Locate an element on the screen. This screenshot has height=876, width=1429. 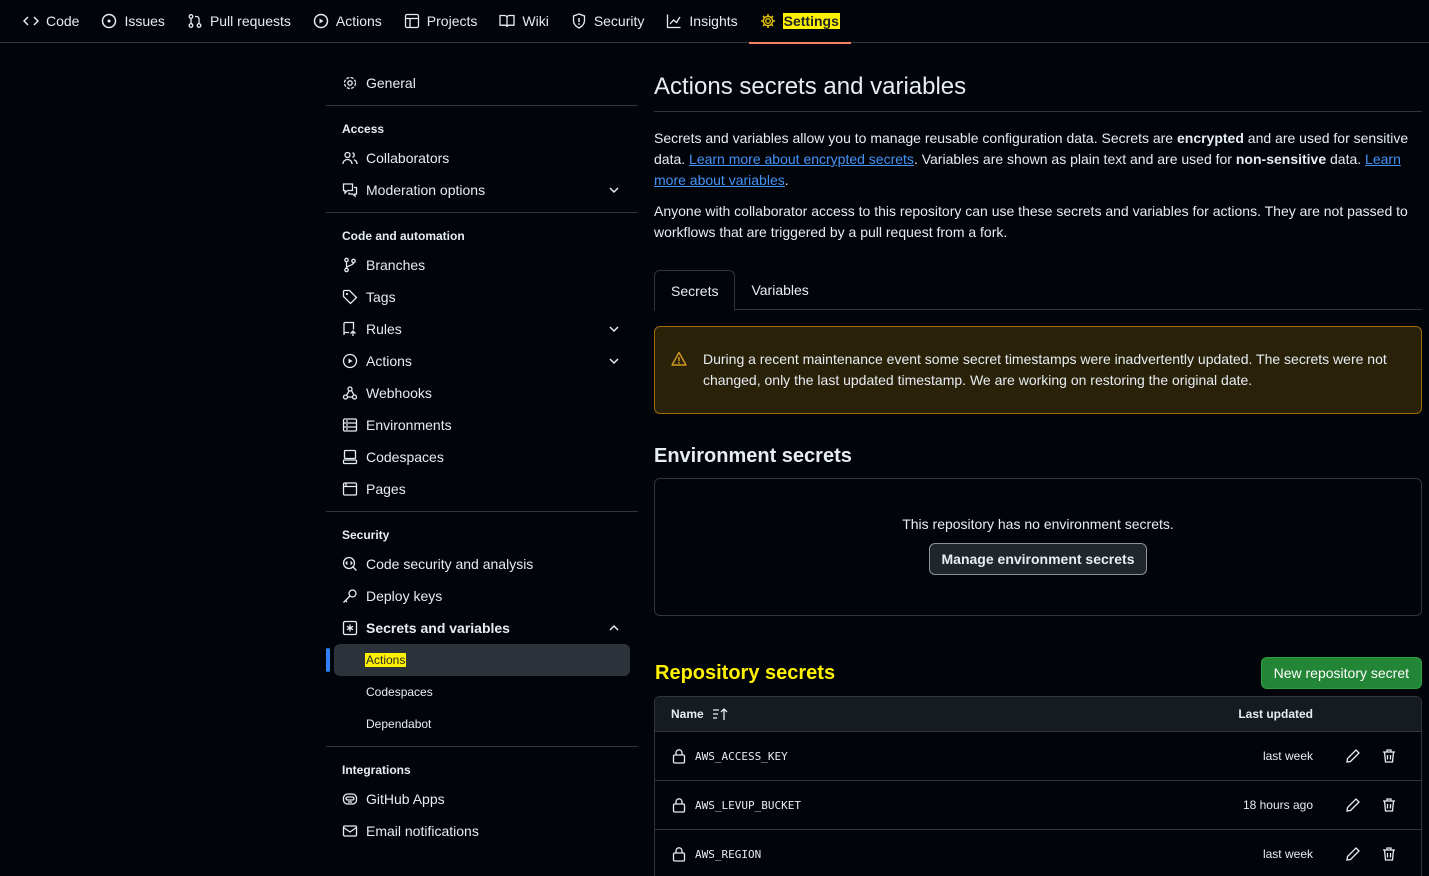
sidebar-subitem-label: Dependabot is located at coordinates (399, 724).